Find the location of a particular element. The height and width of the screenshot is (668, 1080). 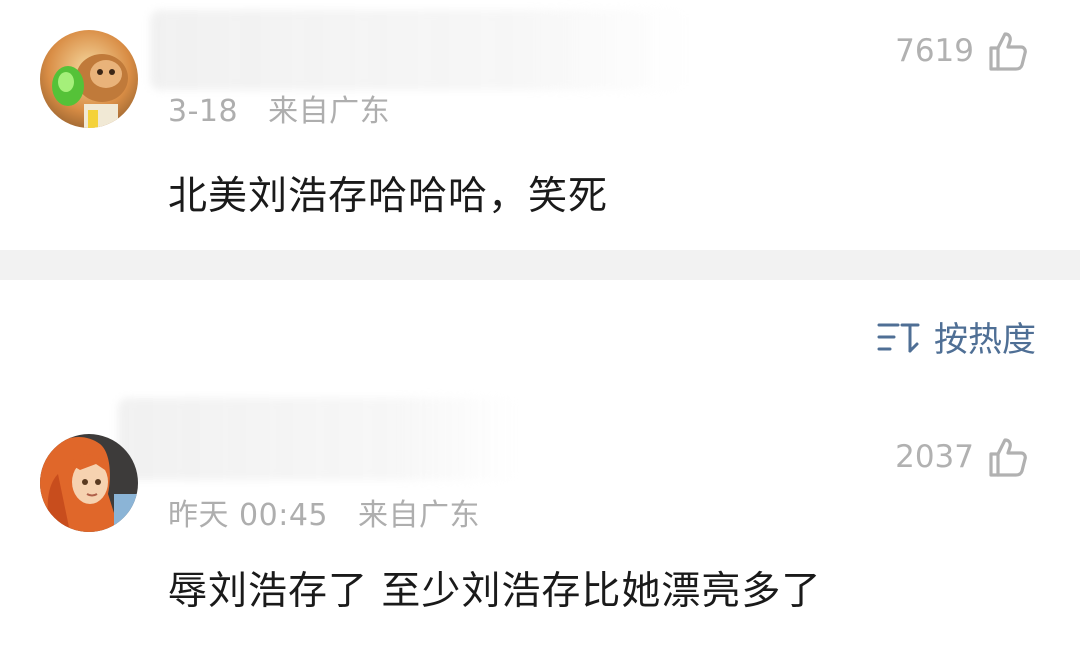

comment-meta: 3-18 来自广东 is located at coordinates (279, 108).